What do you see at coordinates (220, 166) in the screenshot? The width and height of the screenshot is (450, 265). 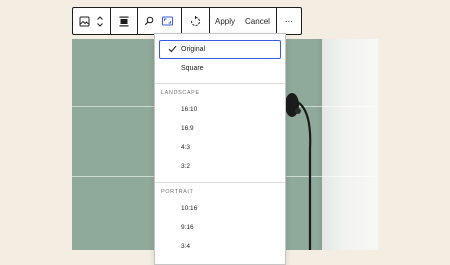 I see `aspect-option-3-2: 3:2` at bounding box center [220, 166].